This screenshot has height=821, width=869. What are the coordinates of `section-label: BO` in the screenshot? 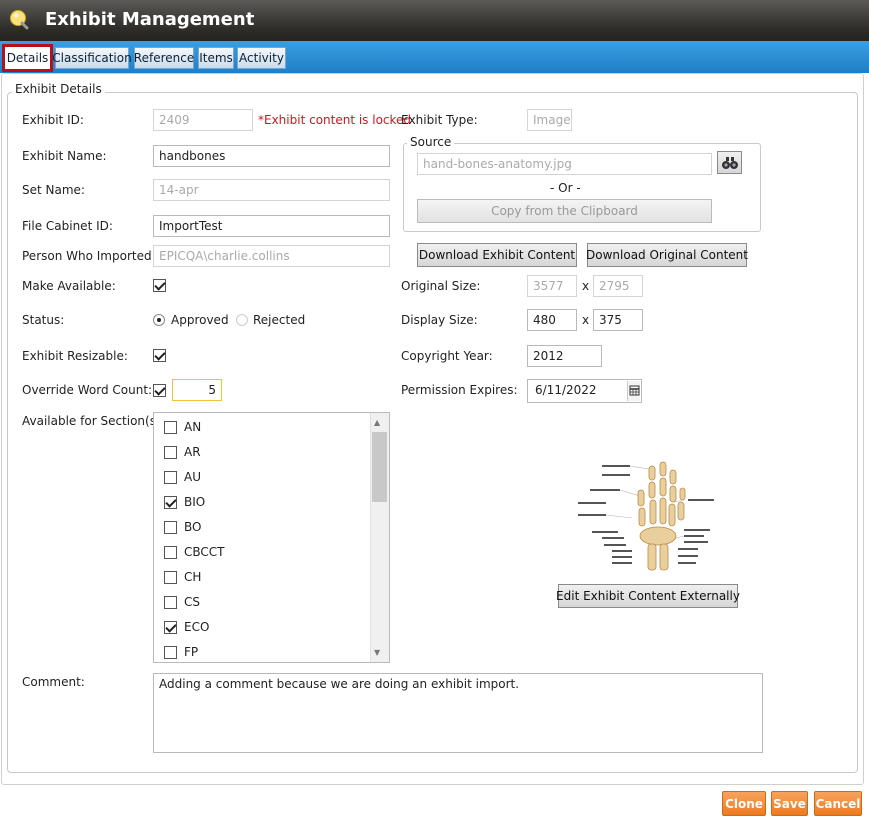 It's located at (193, 527).